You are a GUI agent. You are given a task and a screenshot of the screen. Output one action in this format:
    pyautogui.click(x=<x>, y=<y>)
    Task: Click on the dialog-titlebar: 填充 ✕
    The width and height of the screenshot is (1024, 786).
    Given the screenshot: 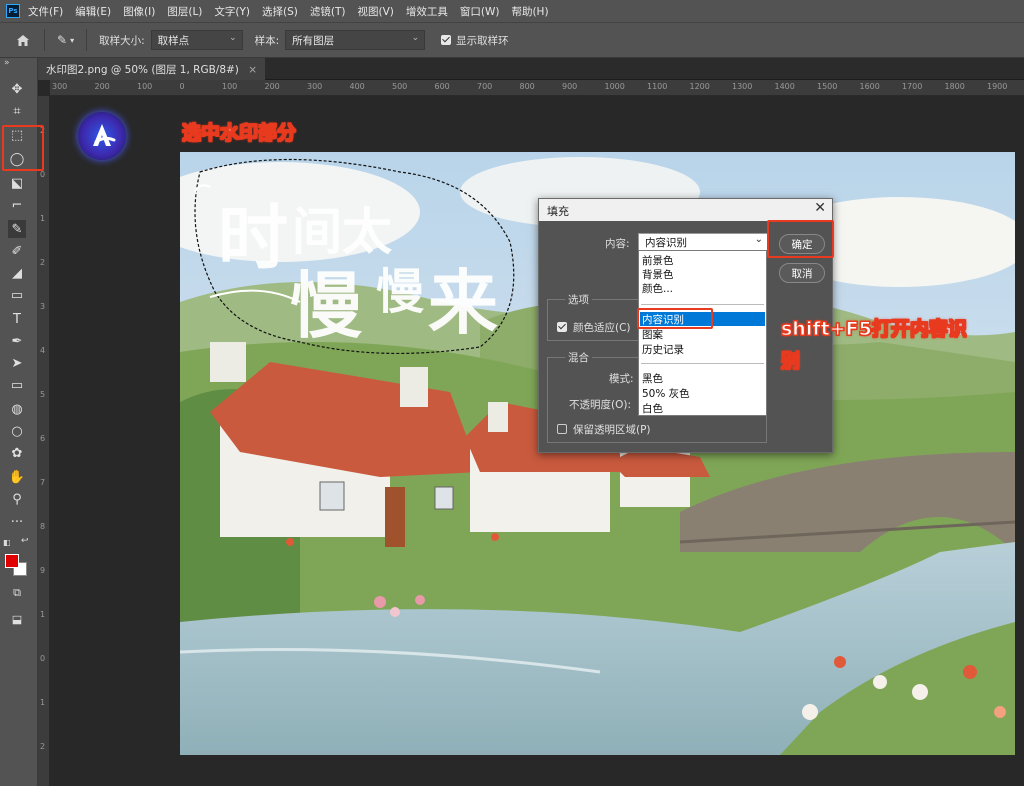 What is the action you would take?
    pyautogui.click(x=685, y=210)
    